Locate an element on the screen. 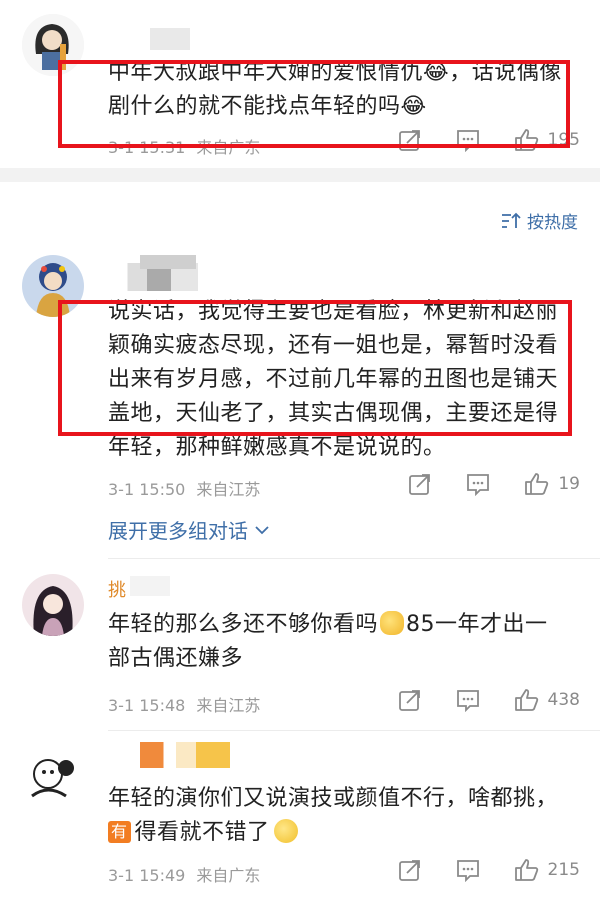  comment-time: 3-1 15:50 is located at coordinates (147, 489).